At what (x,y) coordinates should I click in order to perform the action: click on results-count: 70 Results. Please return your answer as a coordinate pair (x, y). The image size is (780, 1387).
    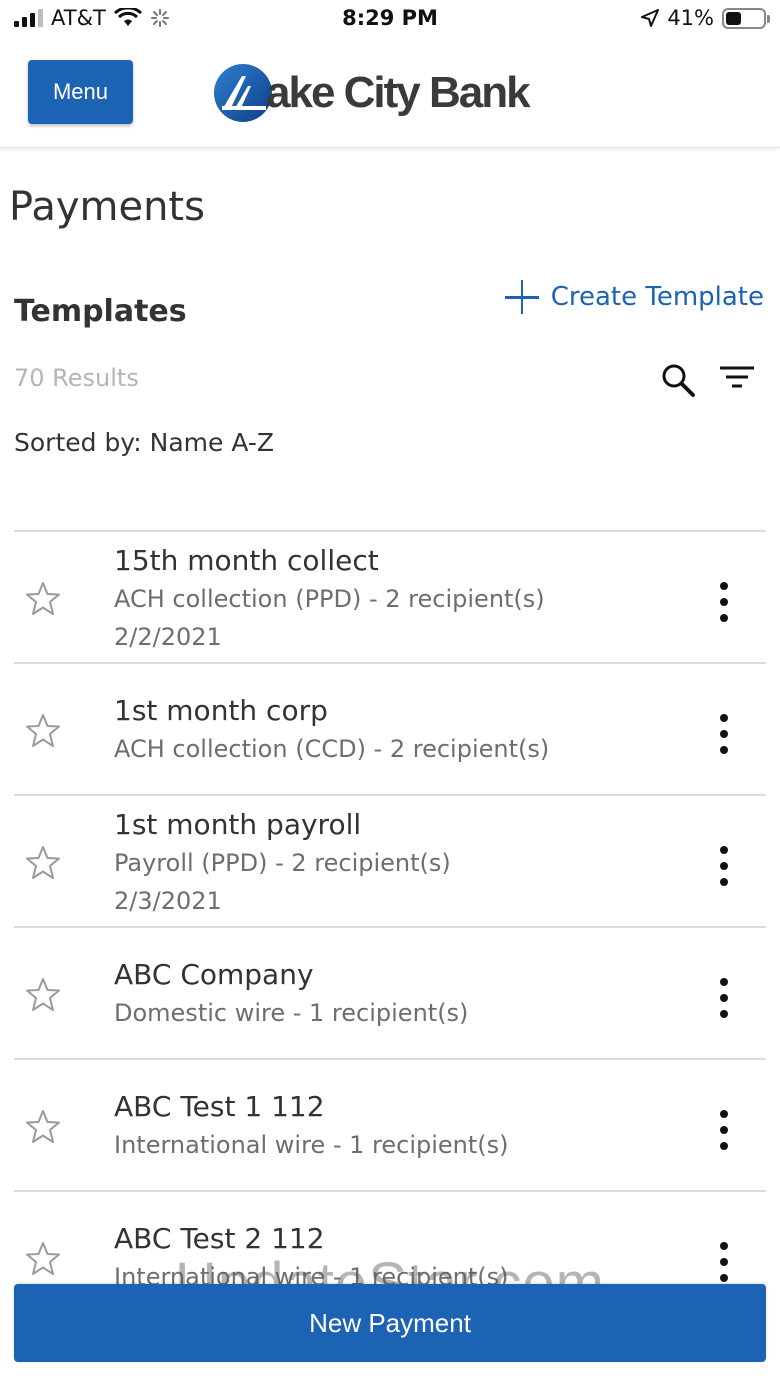
    Looking at the image, I should click on (76, 378).